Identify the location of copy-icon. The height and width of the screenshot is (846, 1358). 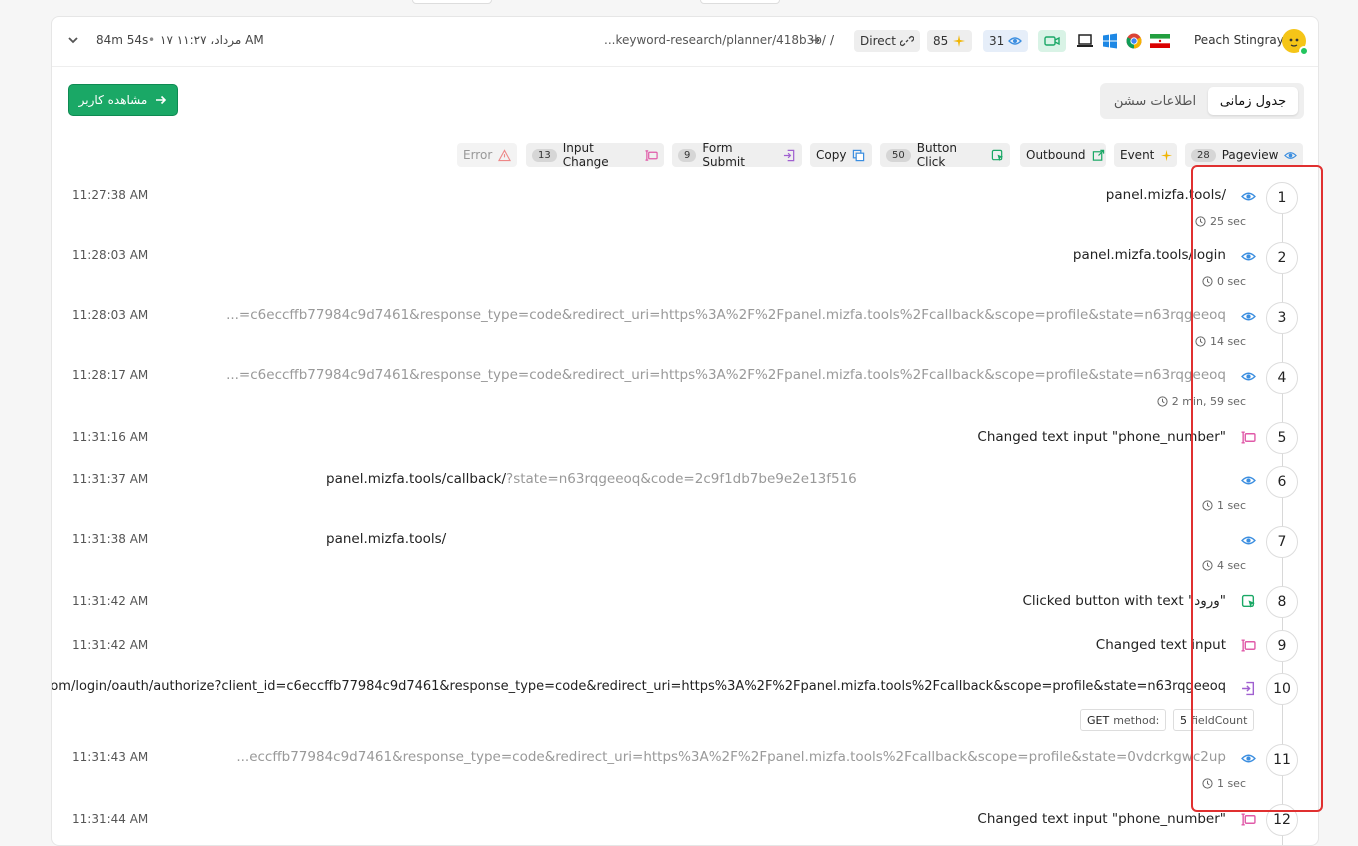
(858, 155).